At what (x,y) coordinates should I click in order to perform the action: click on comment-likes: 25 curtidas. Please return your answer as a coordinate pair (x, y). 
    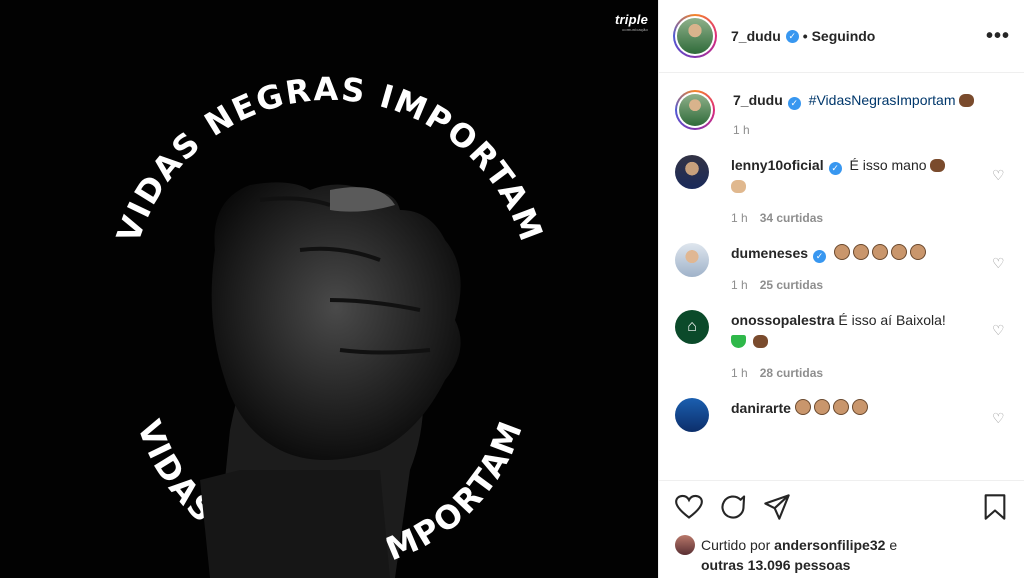
    Looking at the image, I should click on (791, 285).